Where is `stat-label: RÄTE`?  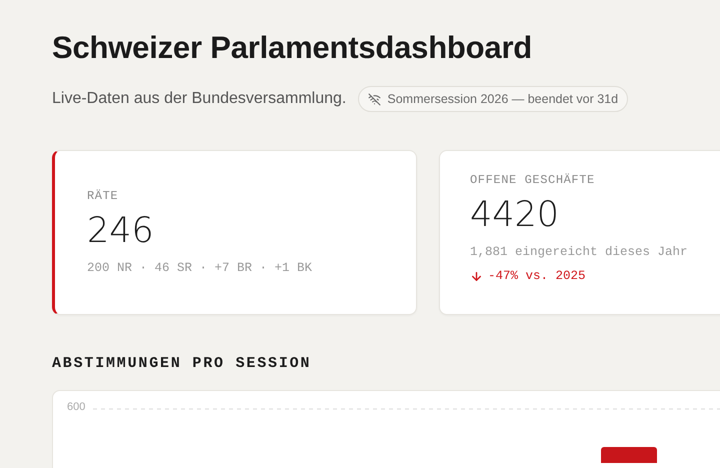
stat-label: RÄTE is located at coordinates (103, 196).